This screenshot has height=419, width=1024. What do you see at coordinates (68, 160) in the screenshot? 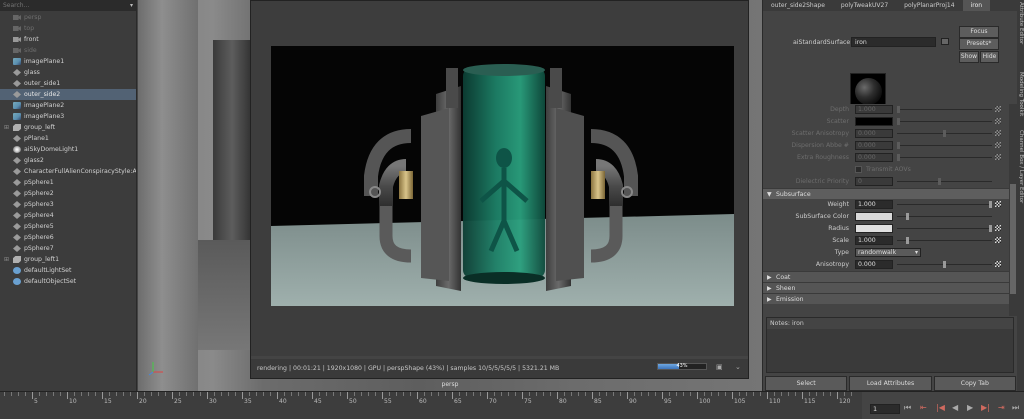
I see `outliner-item: glass2` at bounding box center [68, 160].